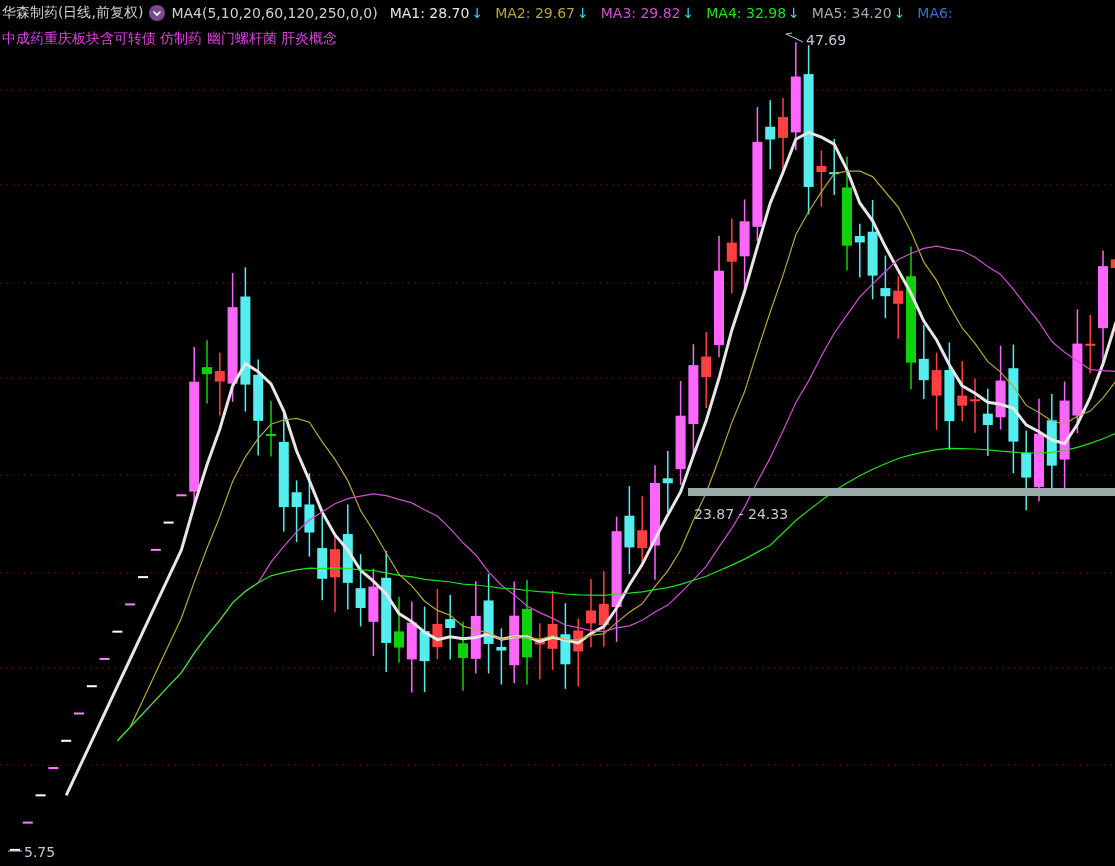 Image resolution: width=1115 pixels, height=866 pixels. I want to click on dropdown-icon, so click(157, 13).